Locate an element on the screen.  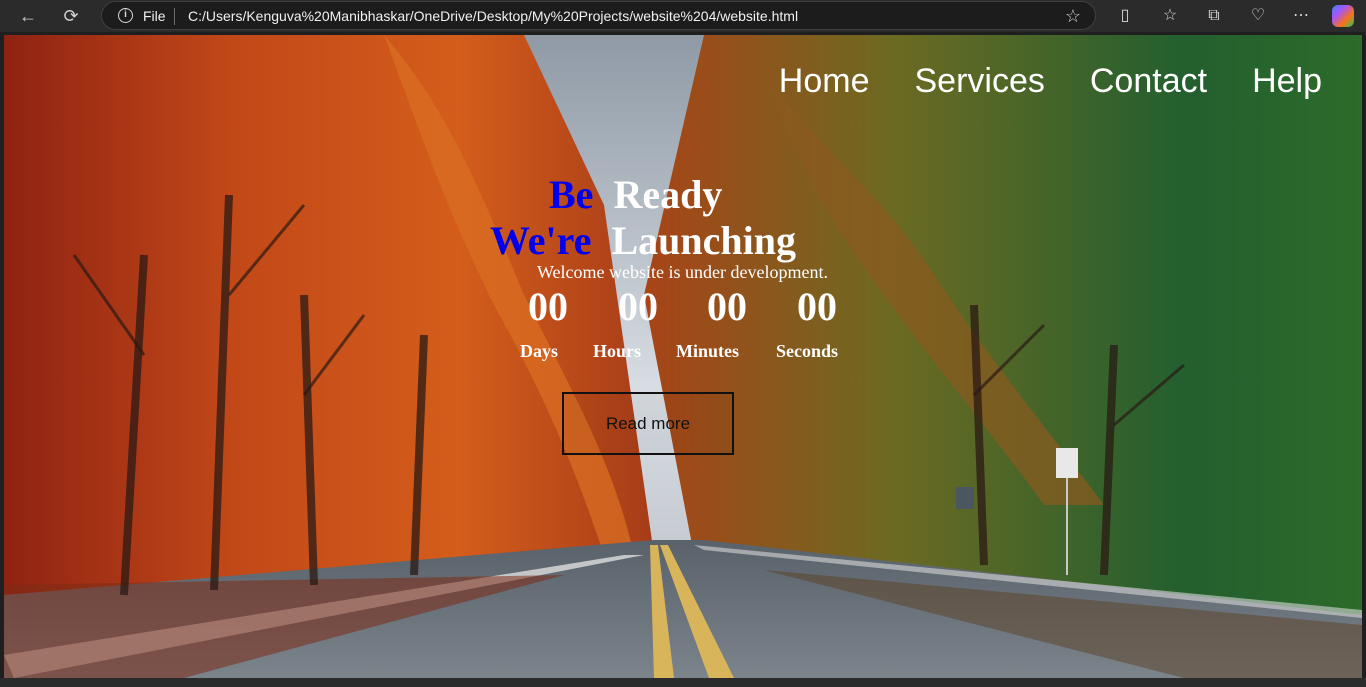
seconds-label: Seconds is located at coordinates (807, 351).